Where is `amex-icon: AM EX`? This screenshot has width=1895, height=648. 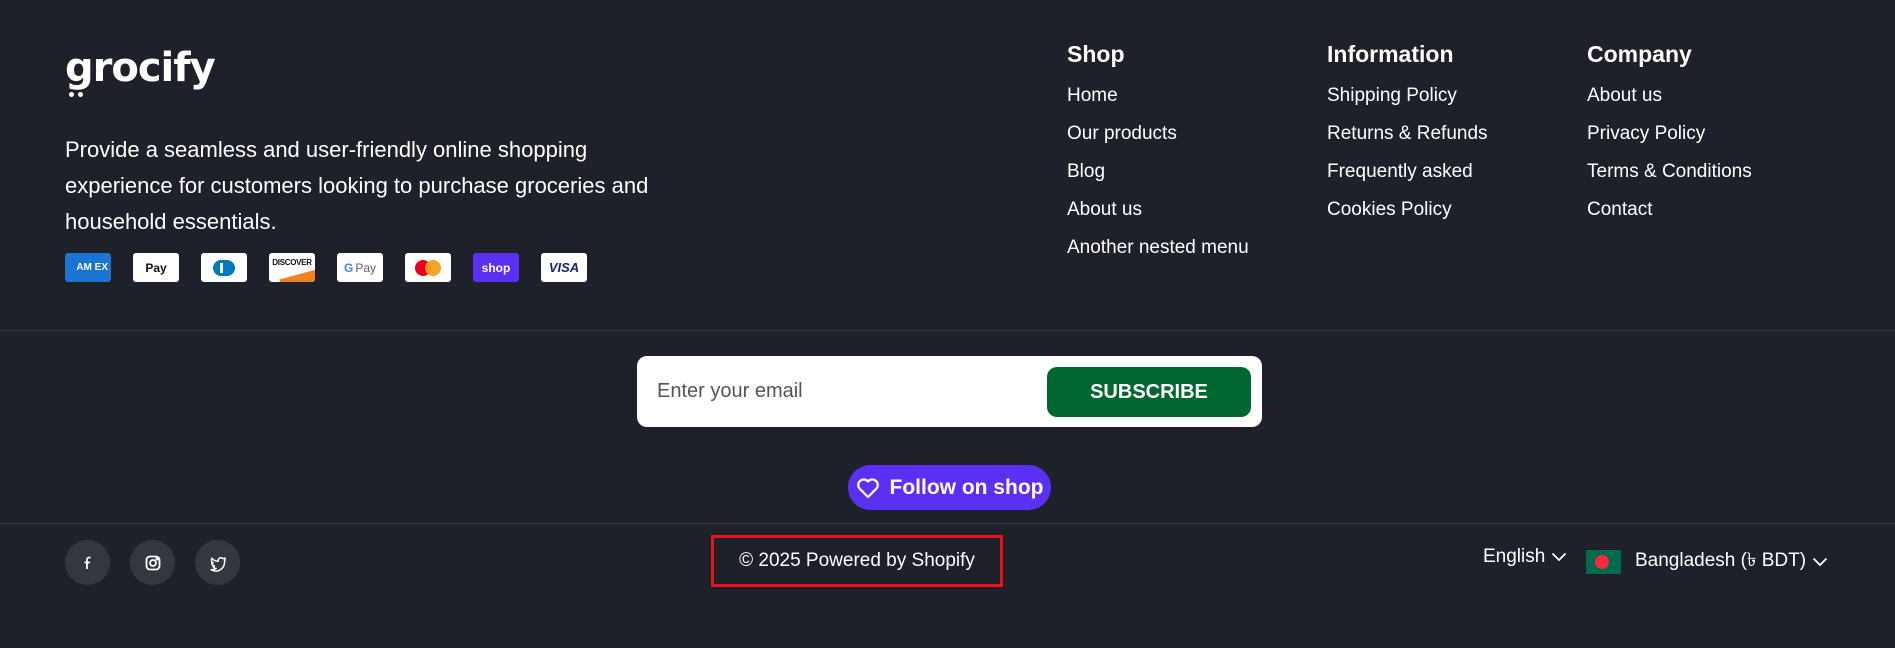
amex-icon: AM EX is located at coordinates (88, 267).